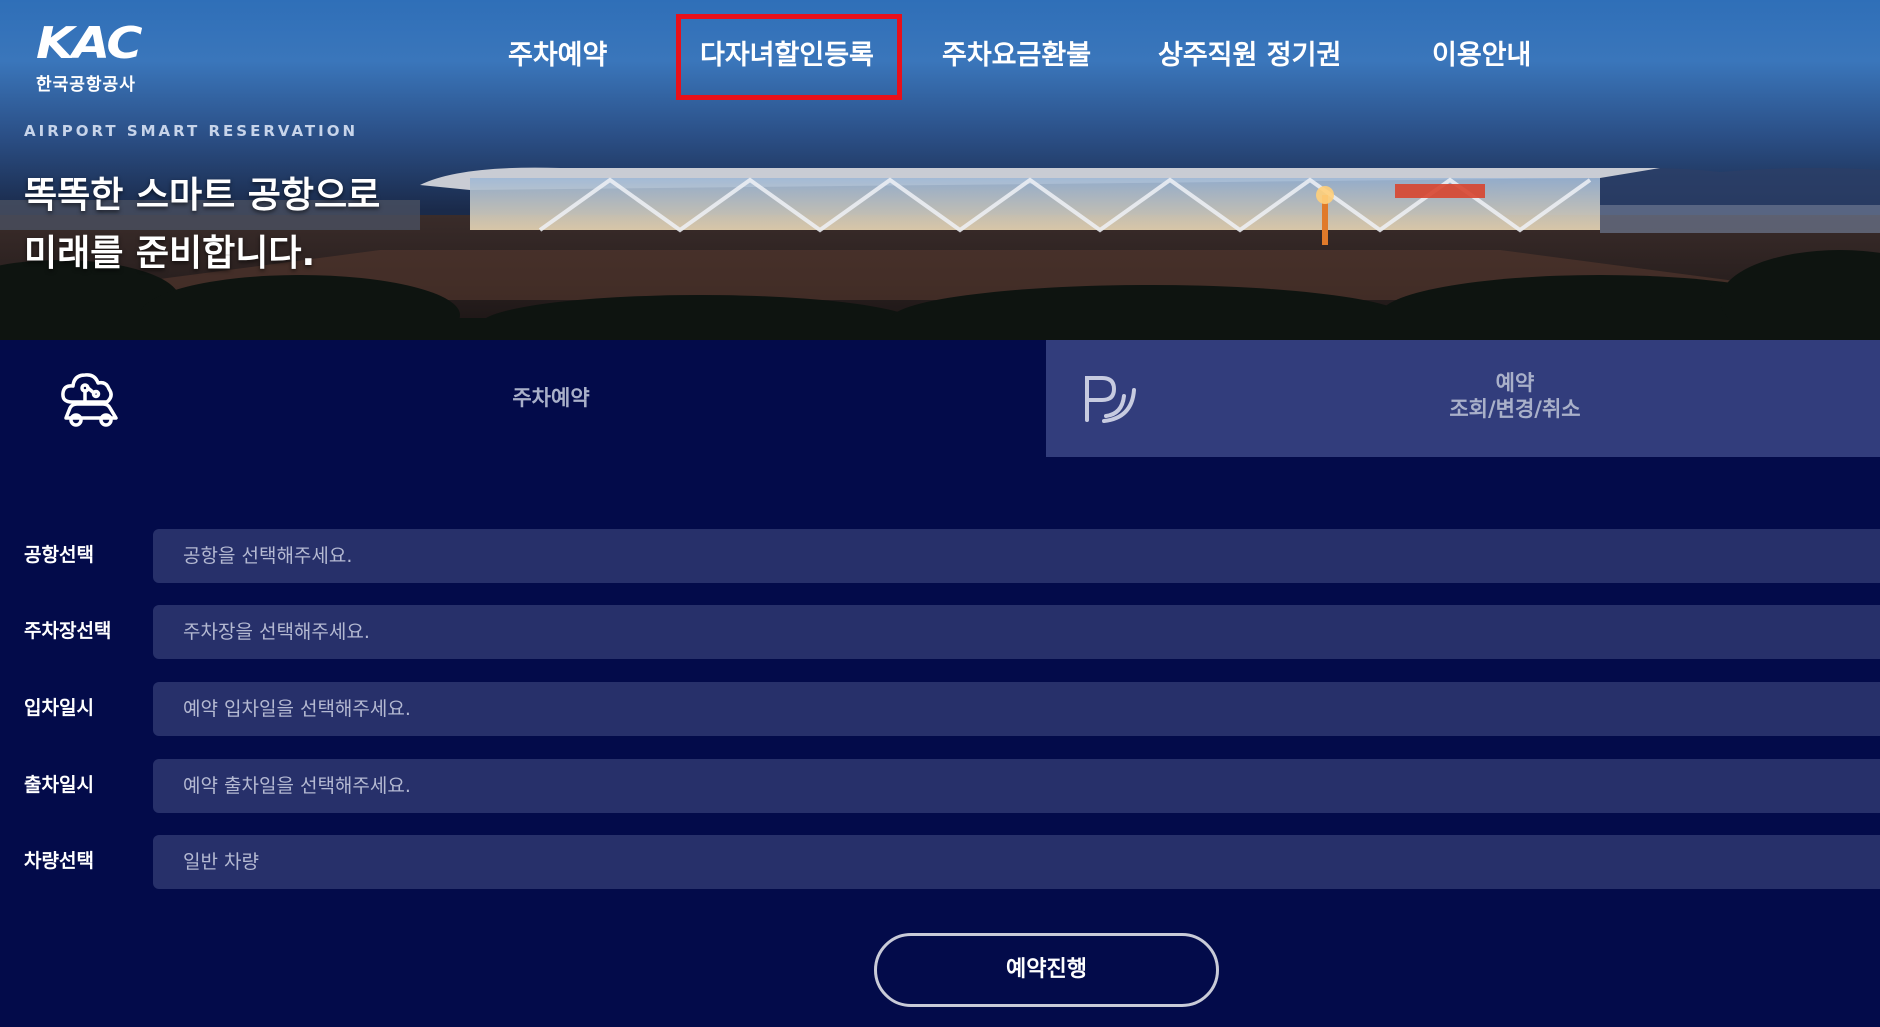  What do you see at coordinates (89, 400) in the screenshot?
I see `cloud-car-icon` at bounding box center [89, 400].